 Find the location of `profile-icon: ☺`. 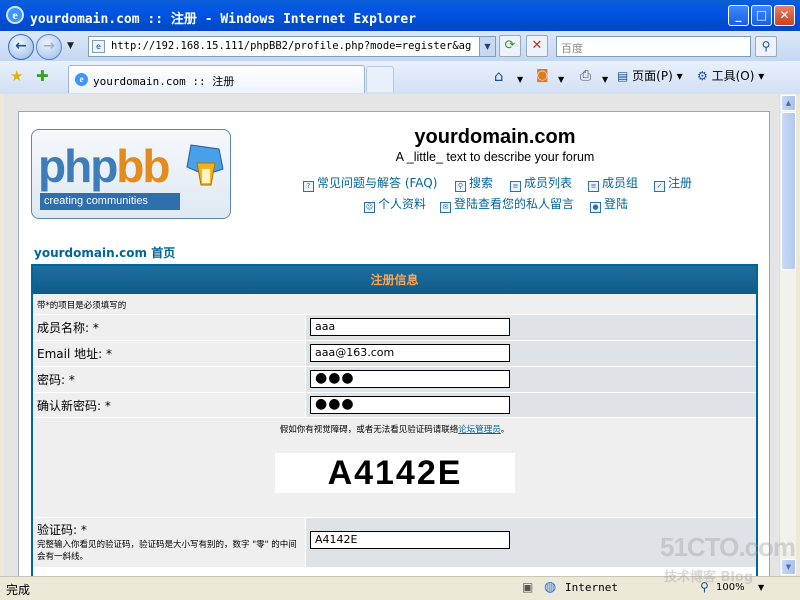

profile-icon: ☺ is located at coordinates (369, 207).